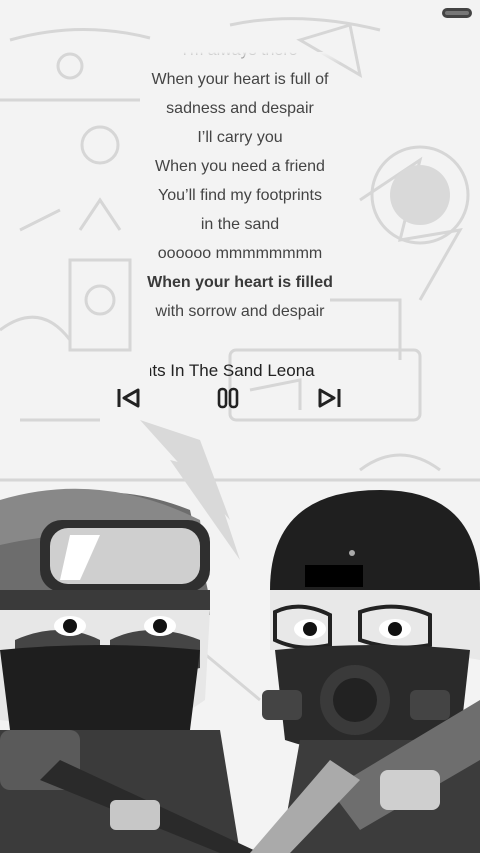  What do you see at coordinates (457, 13) in the screenshot?
I see `battery-indicator` at bounding box center [457, 13].